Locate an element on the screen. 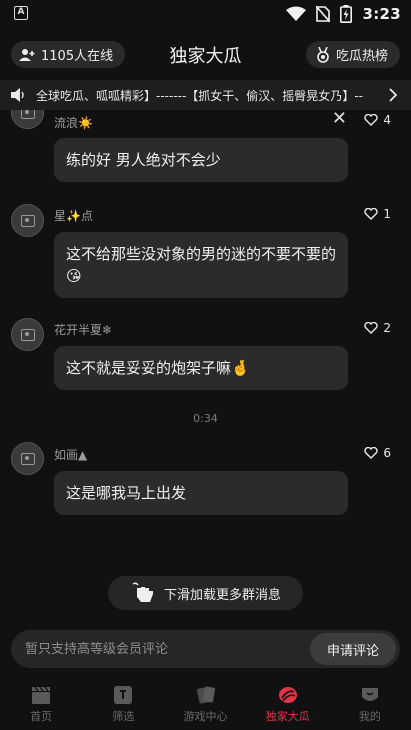 This screenshot has width=411, height=730. swipe-hand-icon is located at coordinates (142, 592).